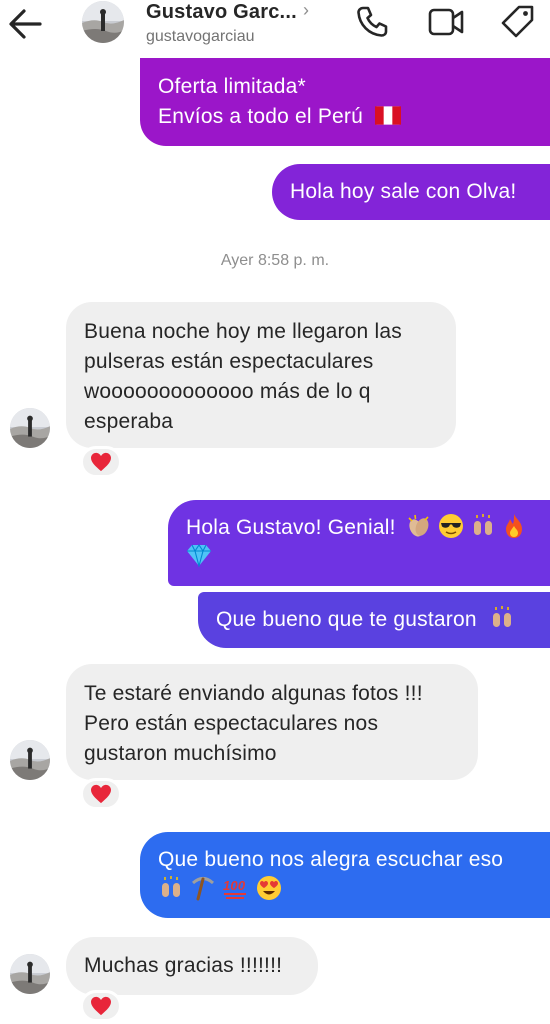  What do you see at coordinates (203, 889) in the screenshot?
I see `pick-icon` at bounding box center [203, 889].